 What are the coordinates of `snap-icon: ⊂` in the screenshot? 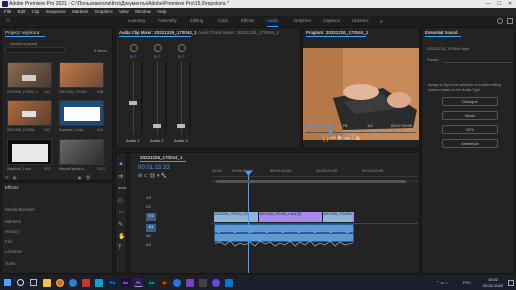 It's located at (146, 176).